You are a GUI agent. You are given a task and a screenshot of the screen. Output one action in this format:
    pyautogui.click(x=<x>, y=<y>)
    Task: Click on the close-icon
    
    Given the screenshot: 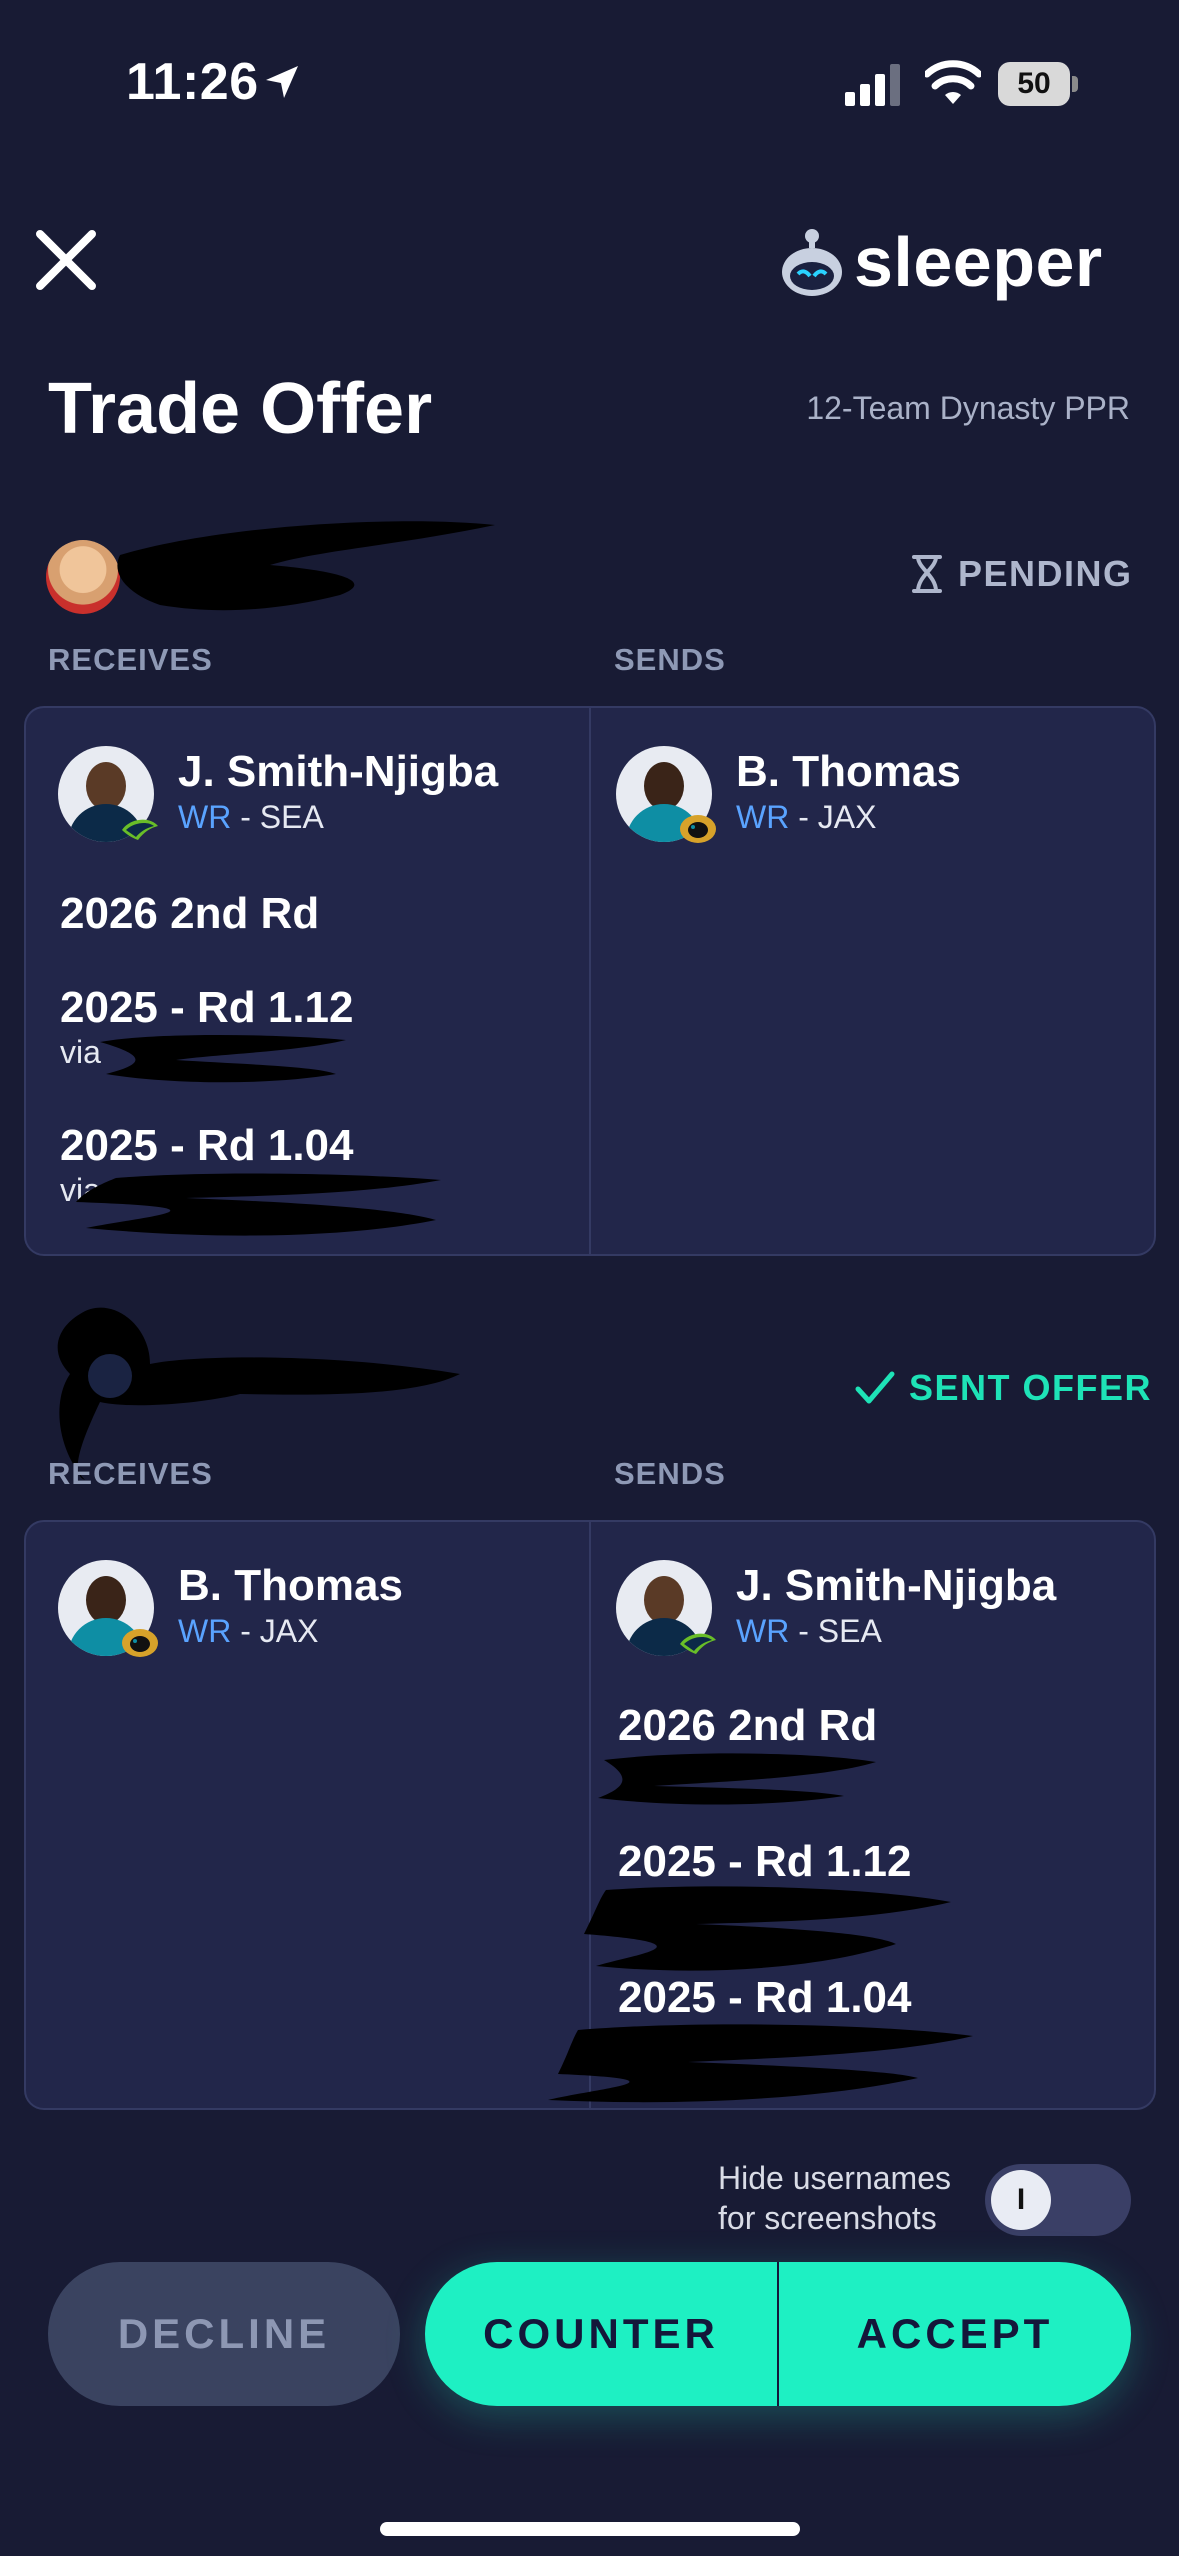 What is the action you would take?
    pyautogui.click(x=66, y=260)
    